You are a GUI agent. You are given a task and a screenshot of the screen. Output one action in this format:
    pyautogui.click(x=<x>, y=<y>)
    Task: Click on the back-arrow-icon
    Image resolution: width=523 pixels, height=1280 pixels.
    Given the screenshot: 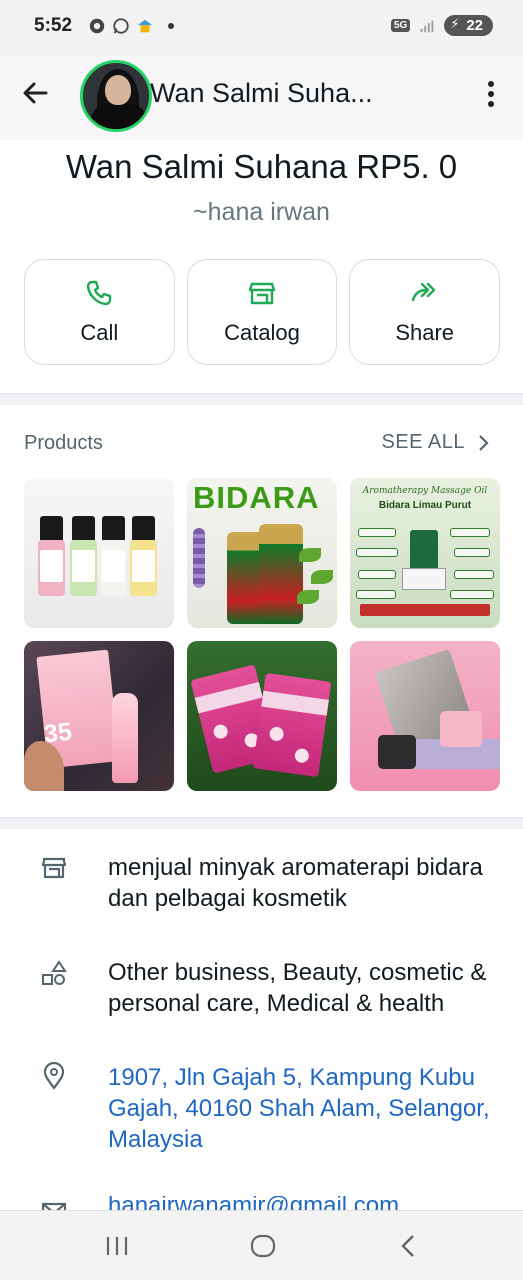 What is the action you would take?
    pyautogui.click(x=35, y=93)
    